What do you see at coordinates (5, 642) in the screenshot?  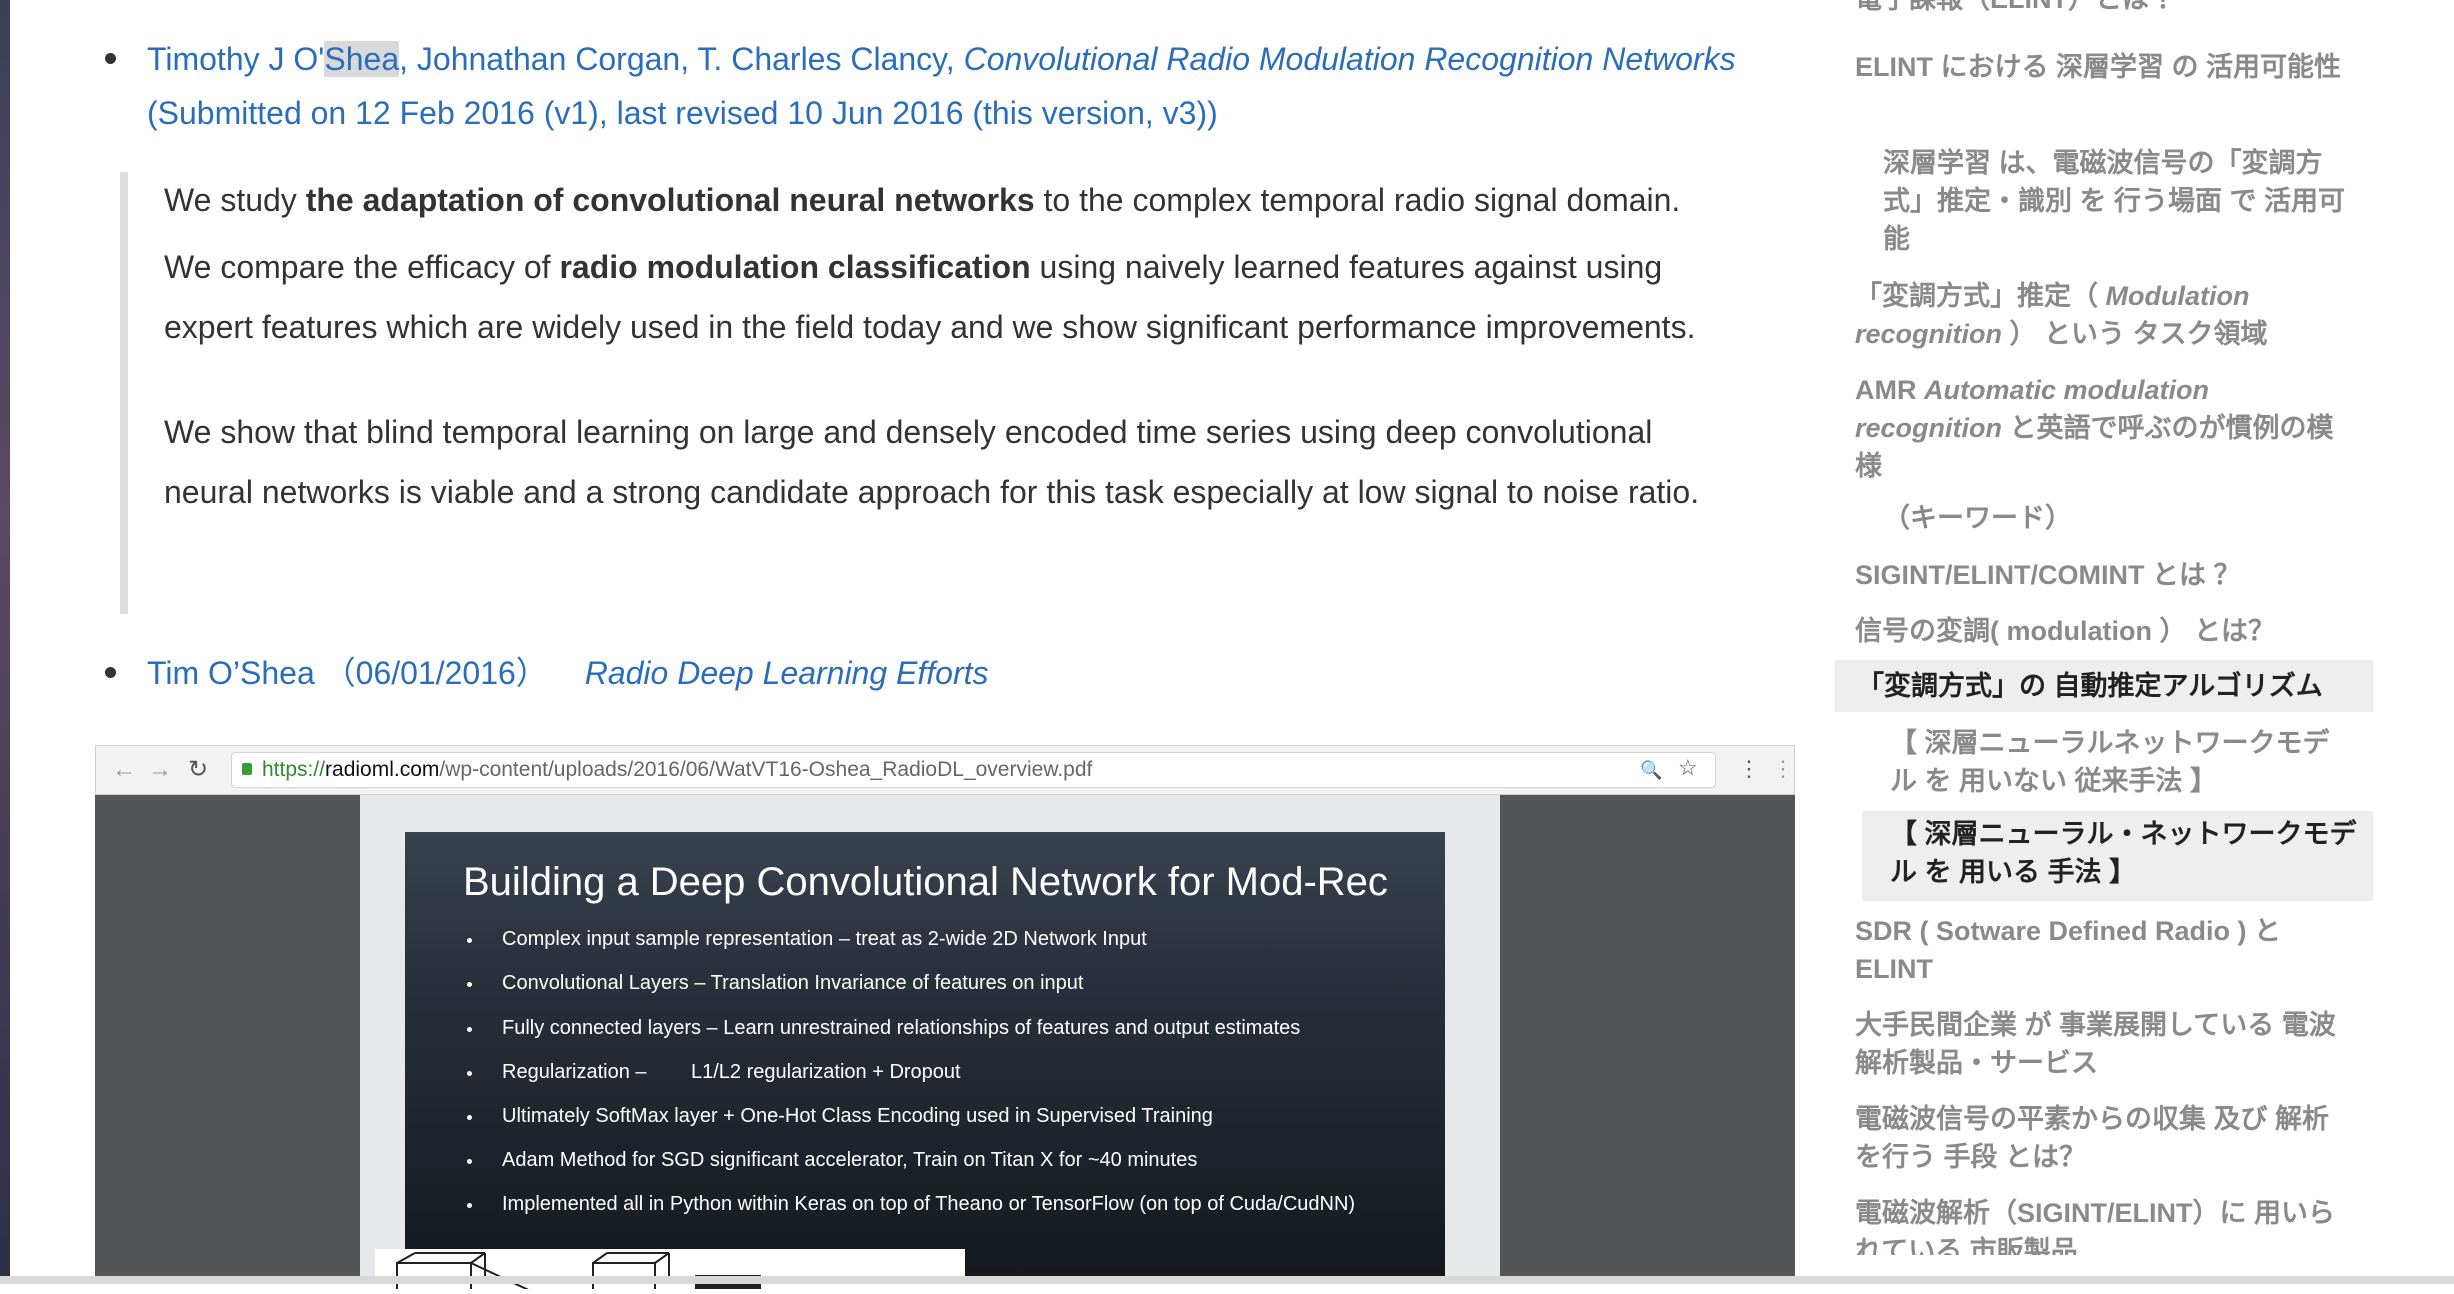 I see `desktop-edge` at bounding box center [5, 642].